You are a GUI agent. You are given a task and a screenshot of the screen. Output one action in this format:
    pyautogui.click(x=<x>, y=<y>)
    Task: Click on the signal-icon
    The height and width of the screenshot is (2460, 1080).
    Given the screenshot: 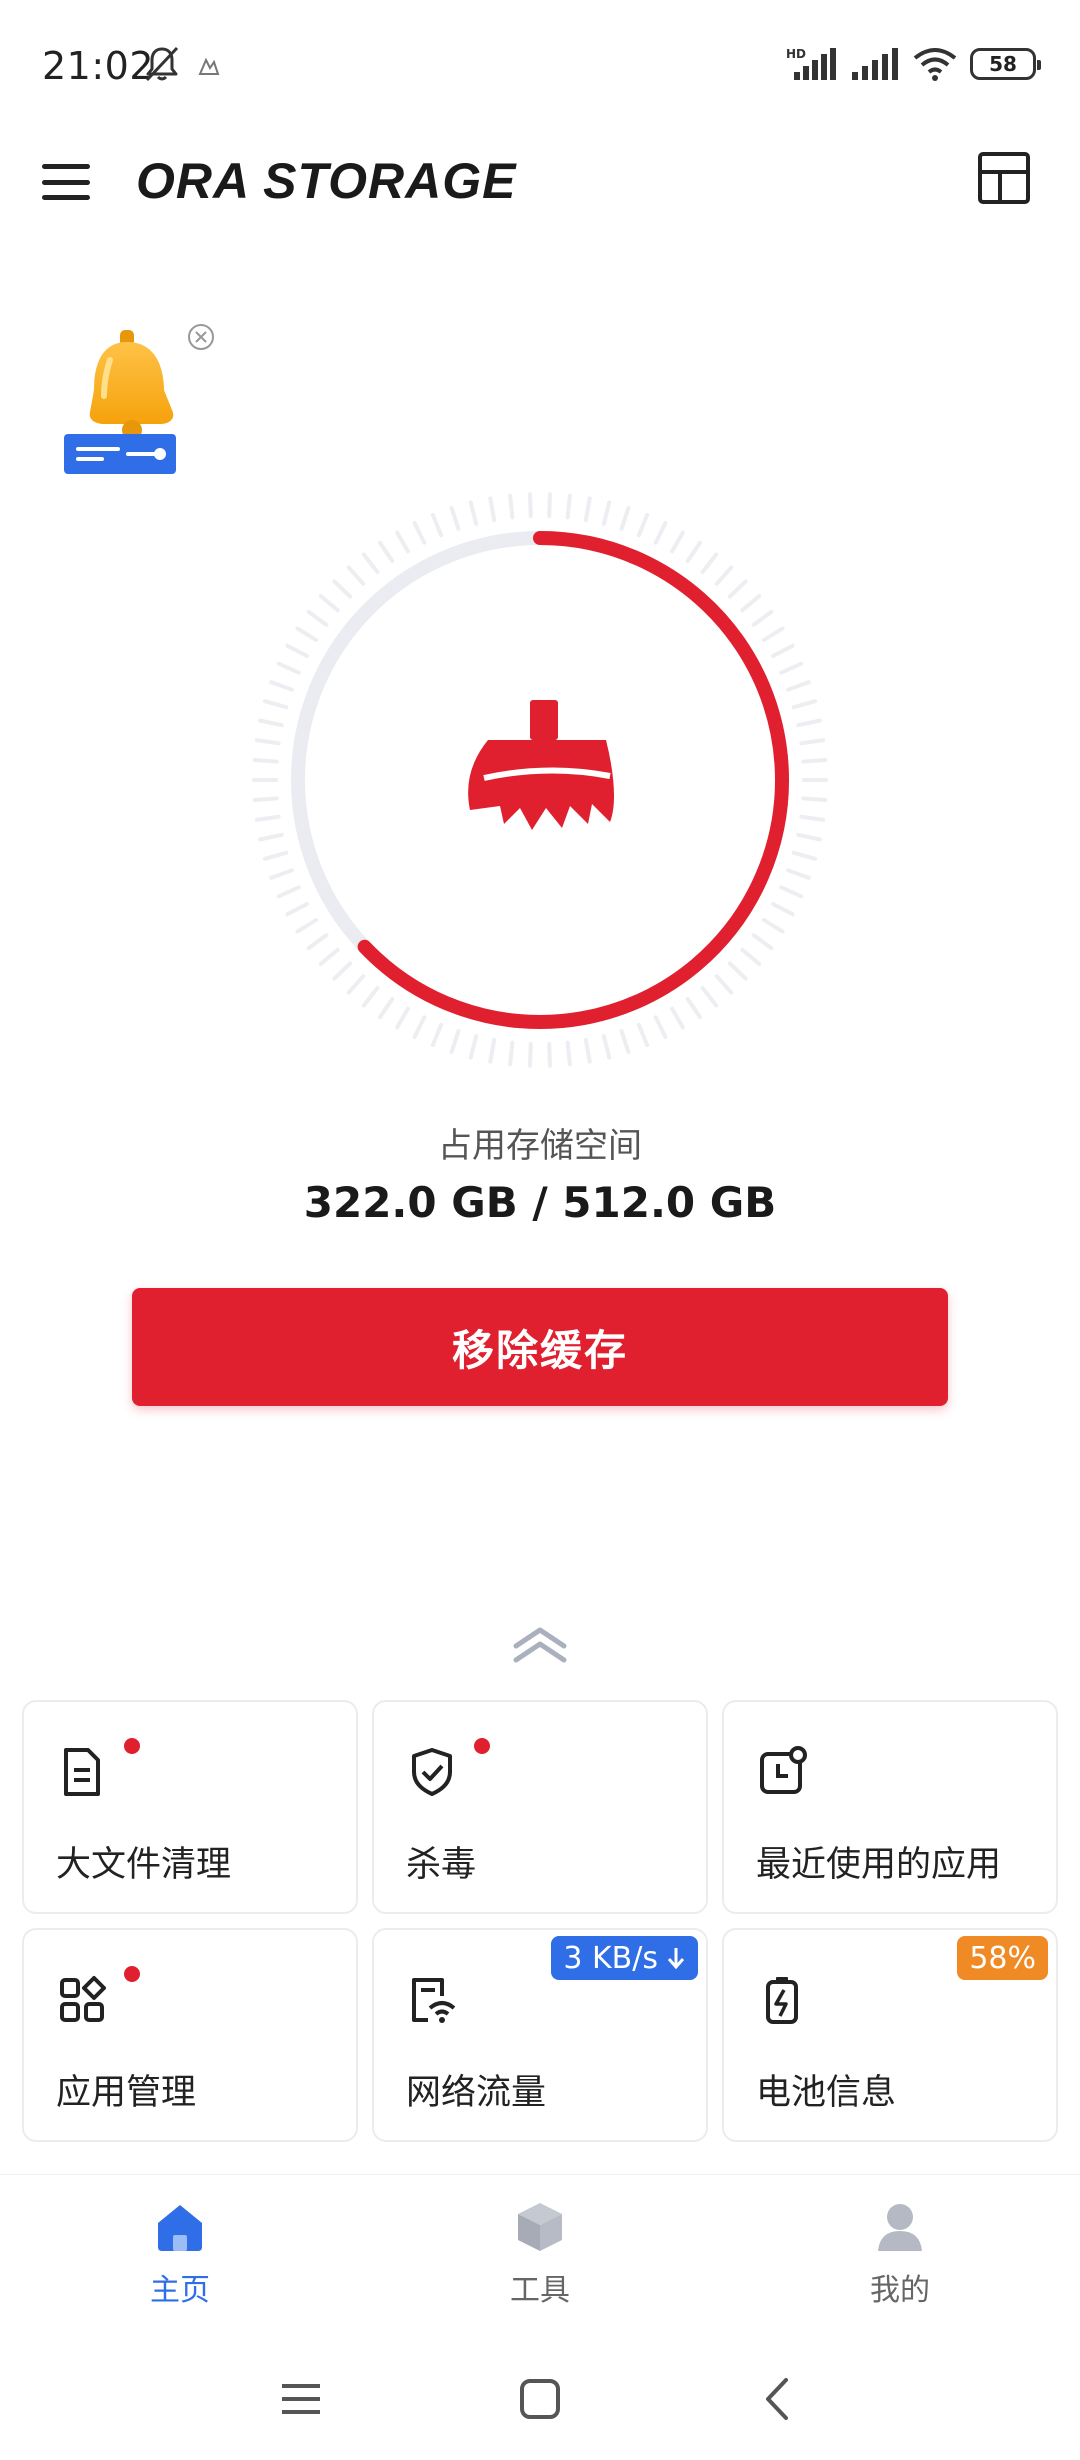 What is the action you would take?
    pyautogui.click(x=875, y=64)
    